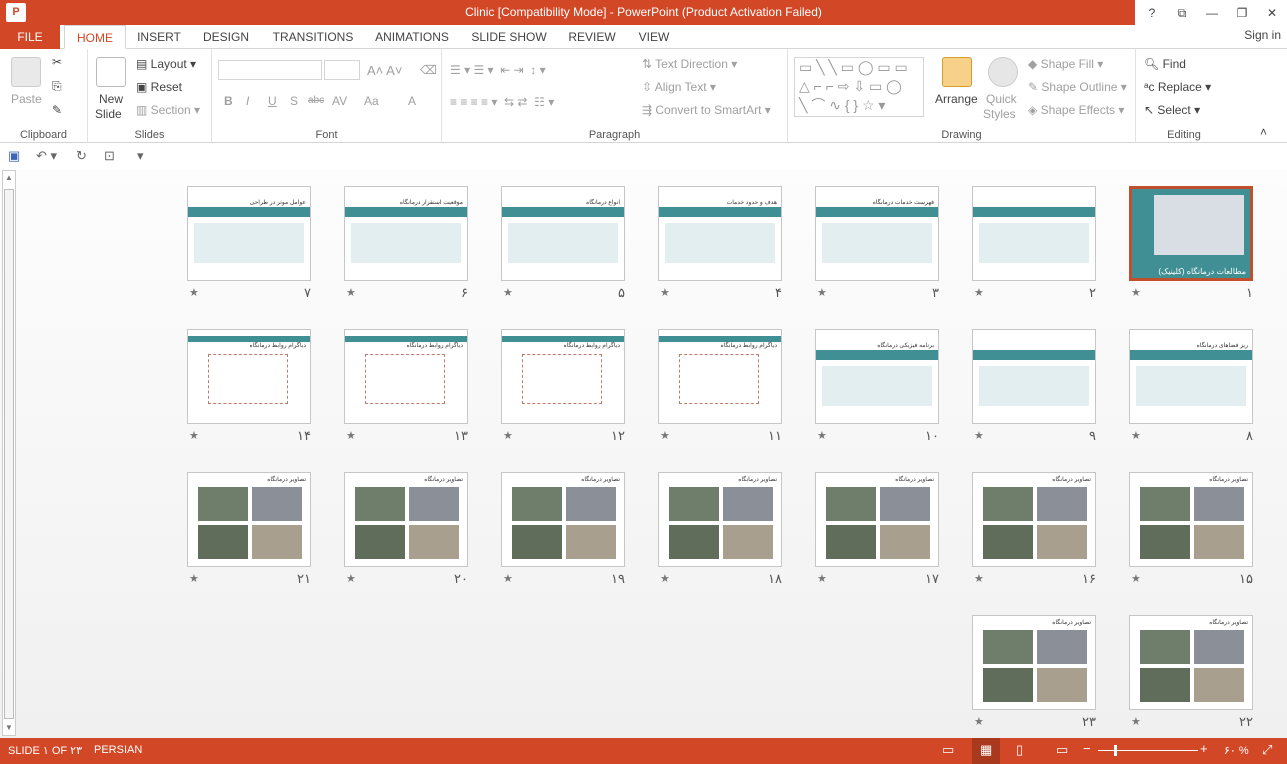 Image resolution: width=1287 pixels, height=764 pixels. I want to click on quick-styles-label-2: Styles, so click(999, 114).